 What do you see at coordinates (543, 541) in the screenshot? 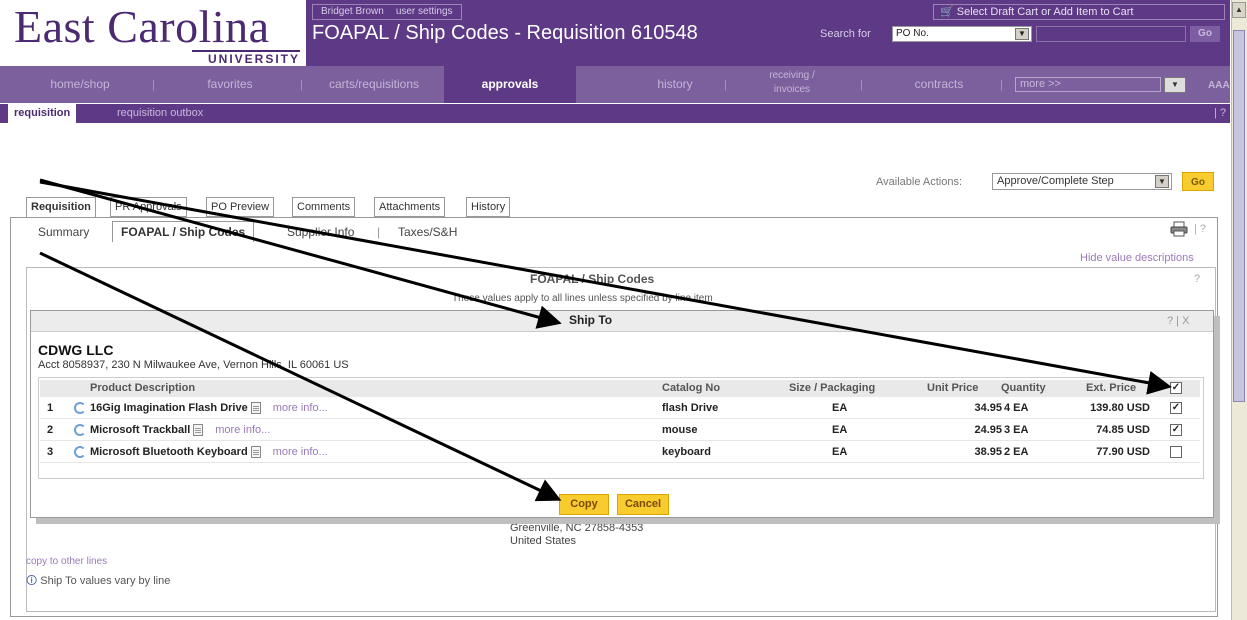
I see `address-country: United States` at bounding box center [543, 541].